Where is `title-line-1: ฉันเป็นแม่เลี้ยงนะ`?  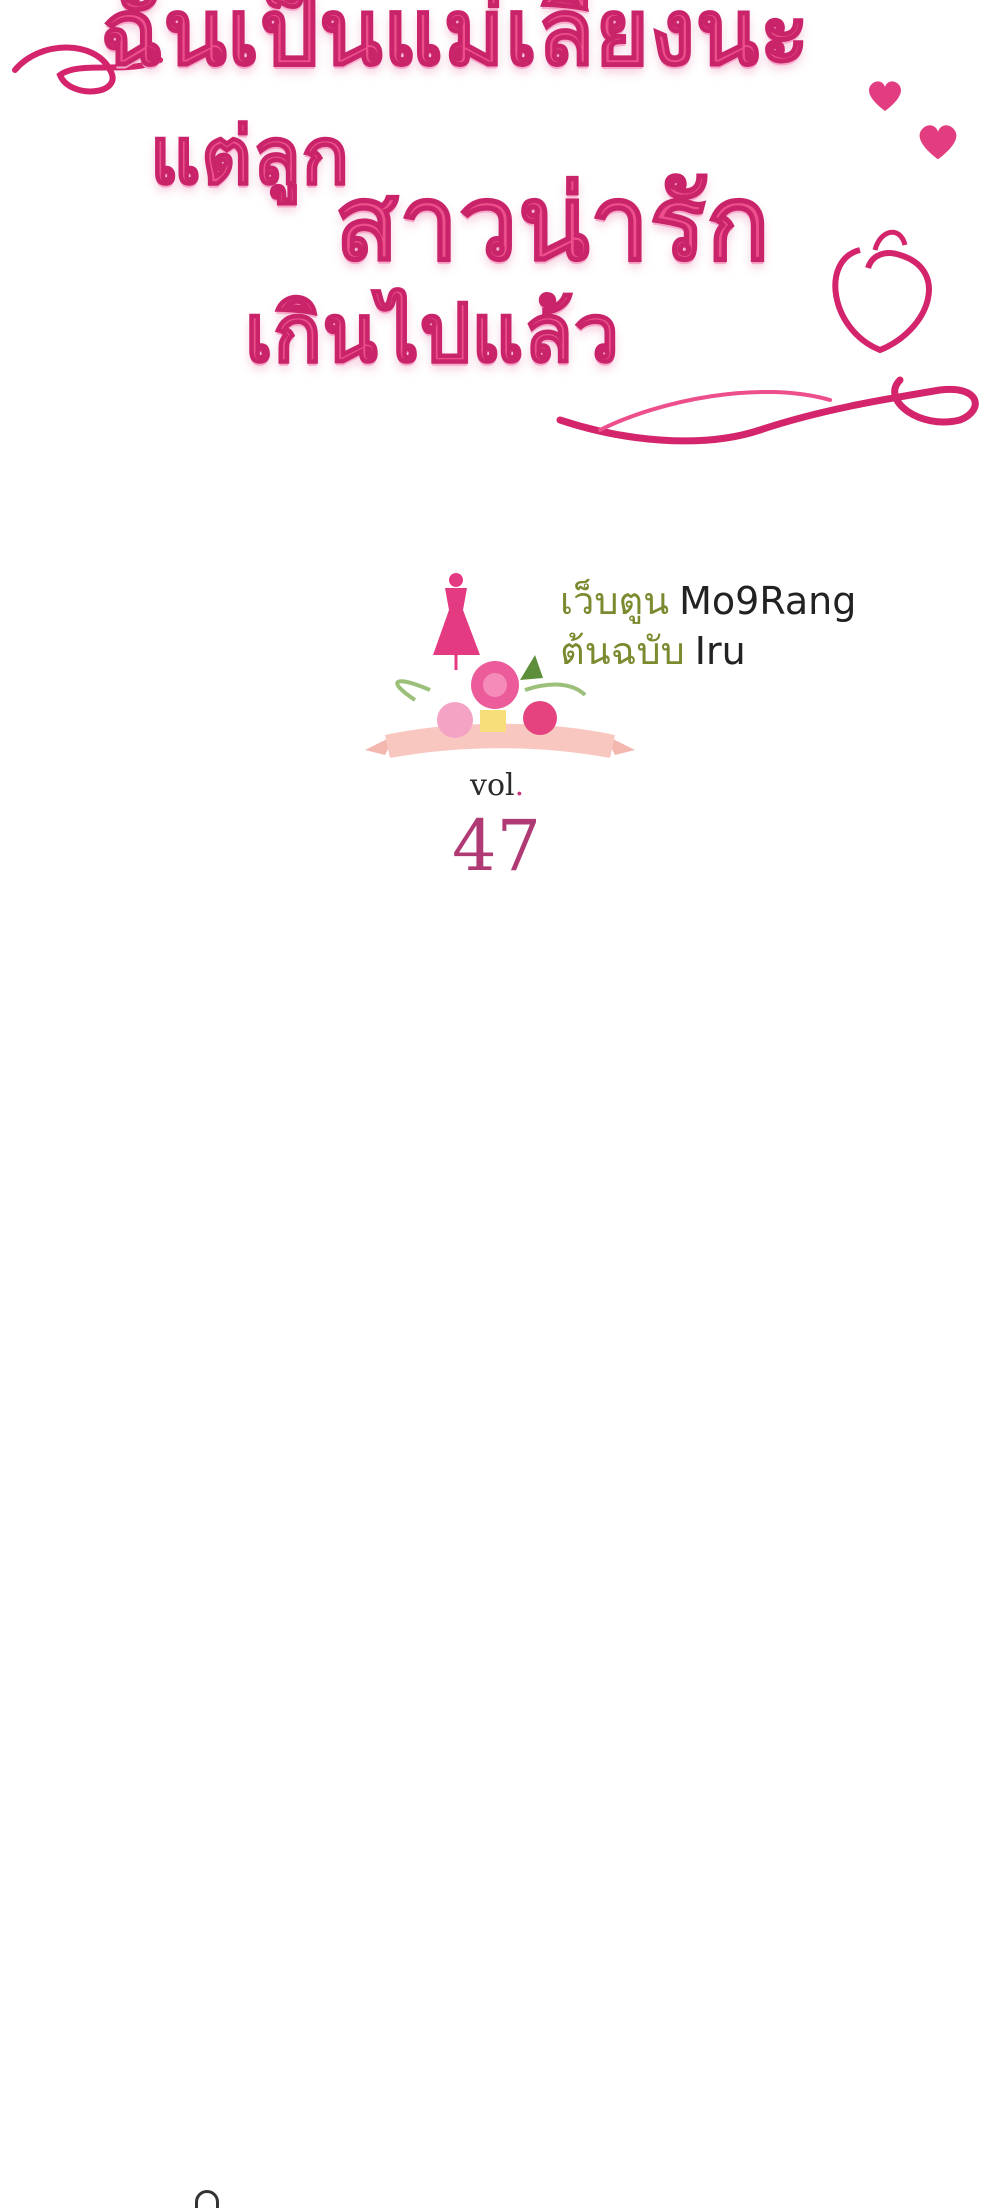
title-line-1: ฉันเป็นแม่เลี้ยงนะ is located at coordinates (455, 43).